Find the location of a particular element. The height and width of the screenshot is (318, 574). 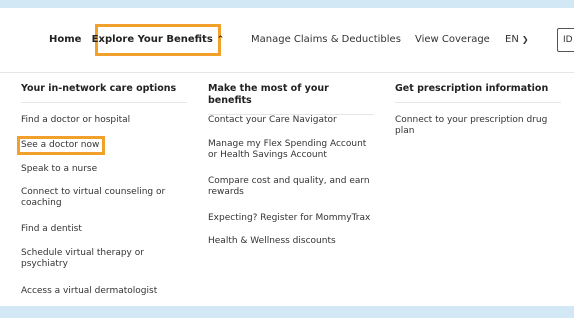

menu-link-wellness-discounts: Health & Wellness discounts is located at coordinates (272, 241).